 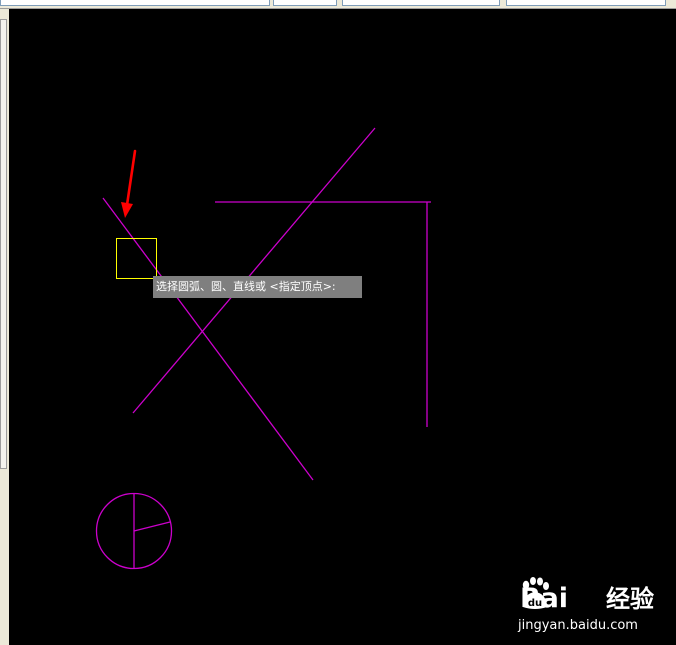 What do you see at coordinates (257, 287) in the screenshot?
I see `command-prompt-tooltip: 选择圆弧、圆、直线或 <指定顶点>:` at bounding box center [257, 287].